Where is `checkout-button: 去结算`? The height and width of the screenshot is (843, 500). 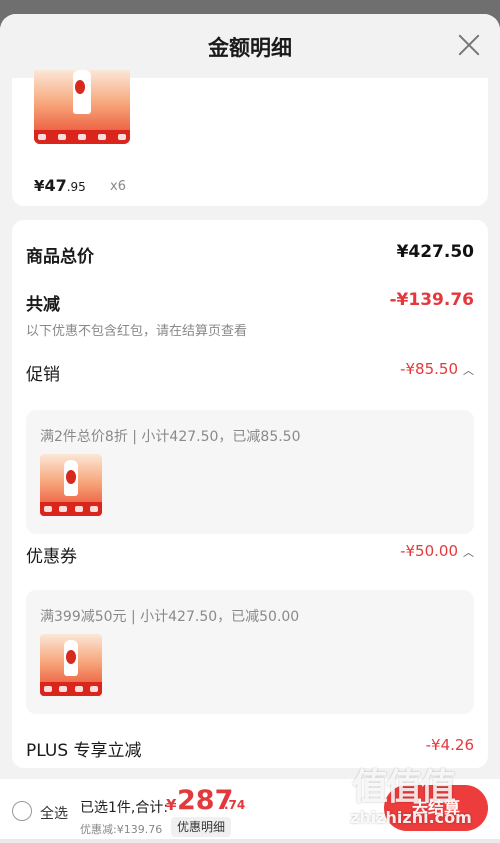
checkout-button: 去结算 is located at coordinates (436, 808).